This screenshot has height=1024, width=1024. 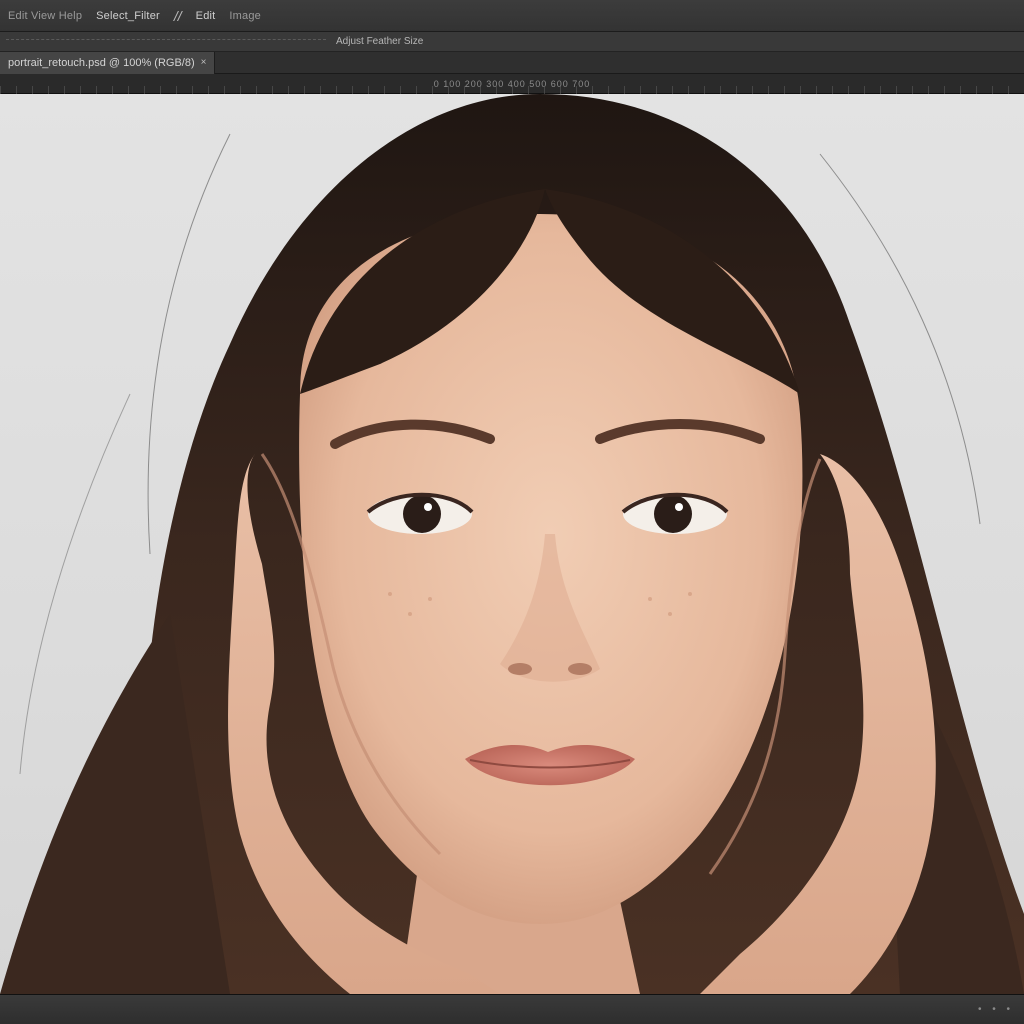 What do you see at coordinates (128, 16) in the screenshot?
I see `menu-item-select-filter: Select_Filter` at bounding box center [128, 16].